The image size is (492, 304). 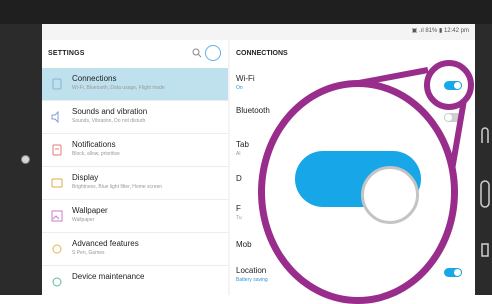 What do you see at coordinates (390, 195) in the screenshot?
I see `zoomed-toggle-knob` at bounding box center [390, 195].